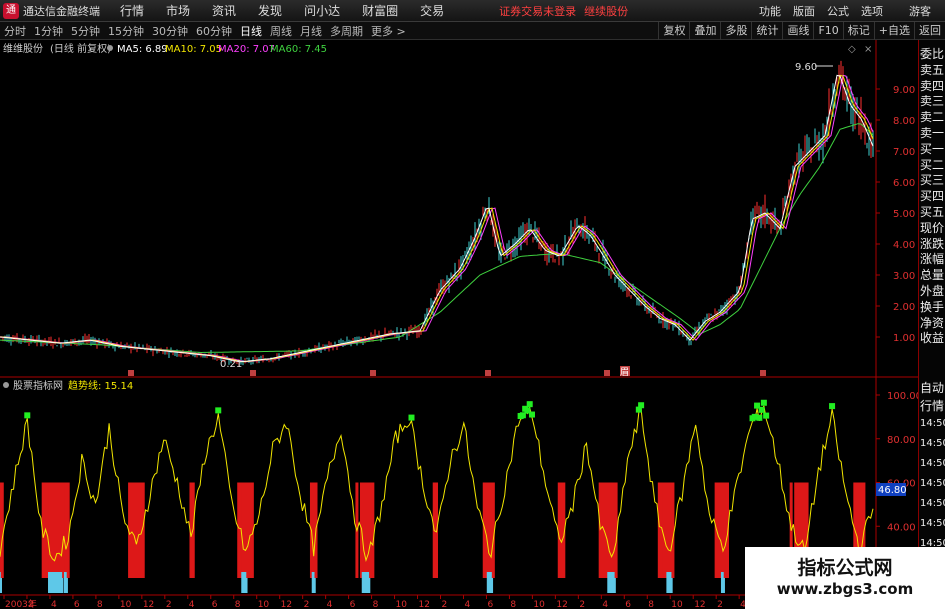  Describe the element at coordinates (110, 48) in the screenshot. I see `settings-dot-icon` at that location.